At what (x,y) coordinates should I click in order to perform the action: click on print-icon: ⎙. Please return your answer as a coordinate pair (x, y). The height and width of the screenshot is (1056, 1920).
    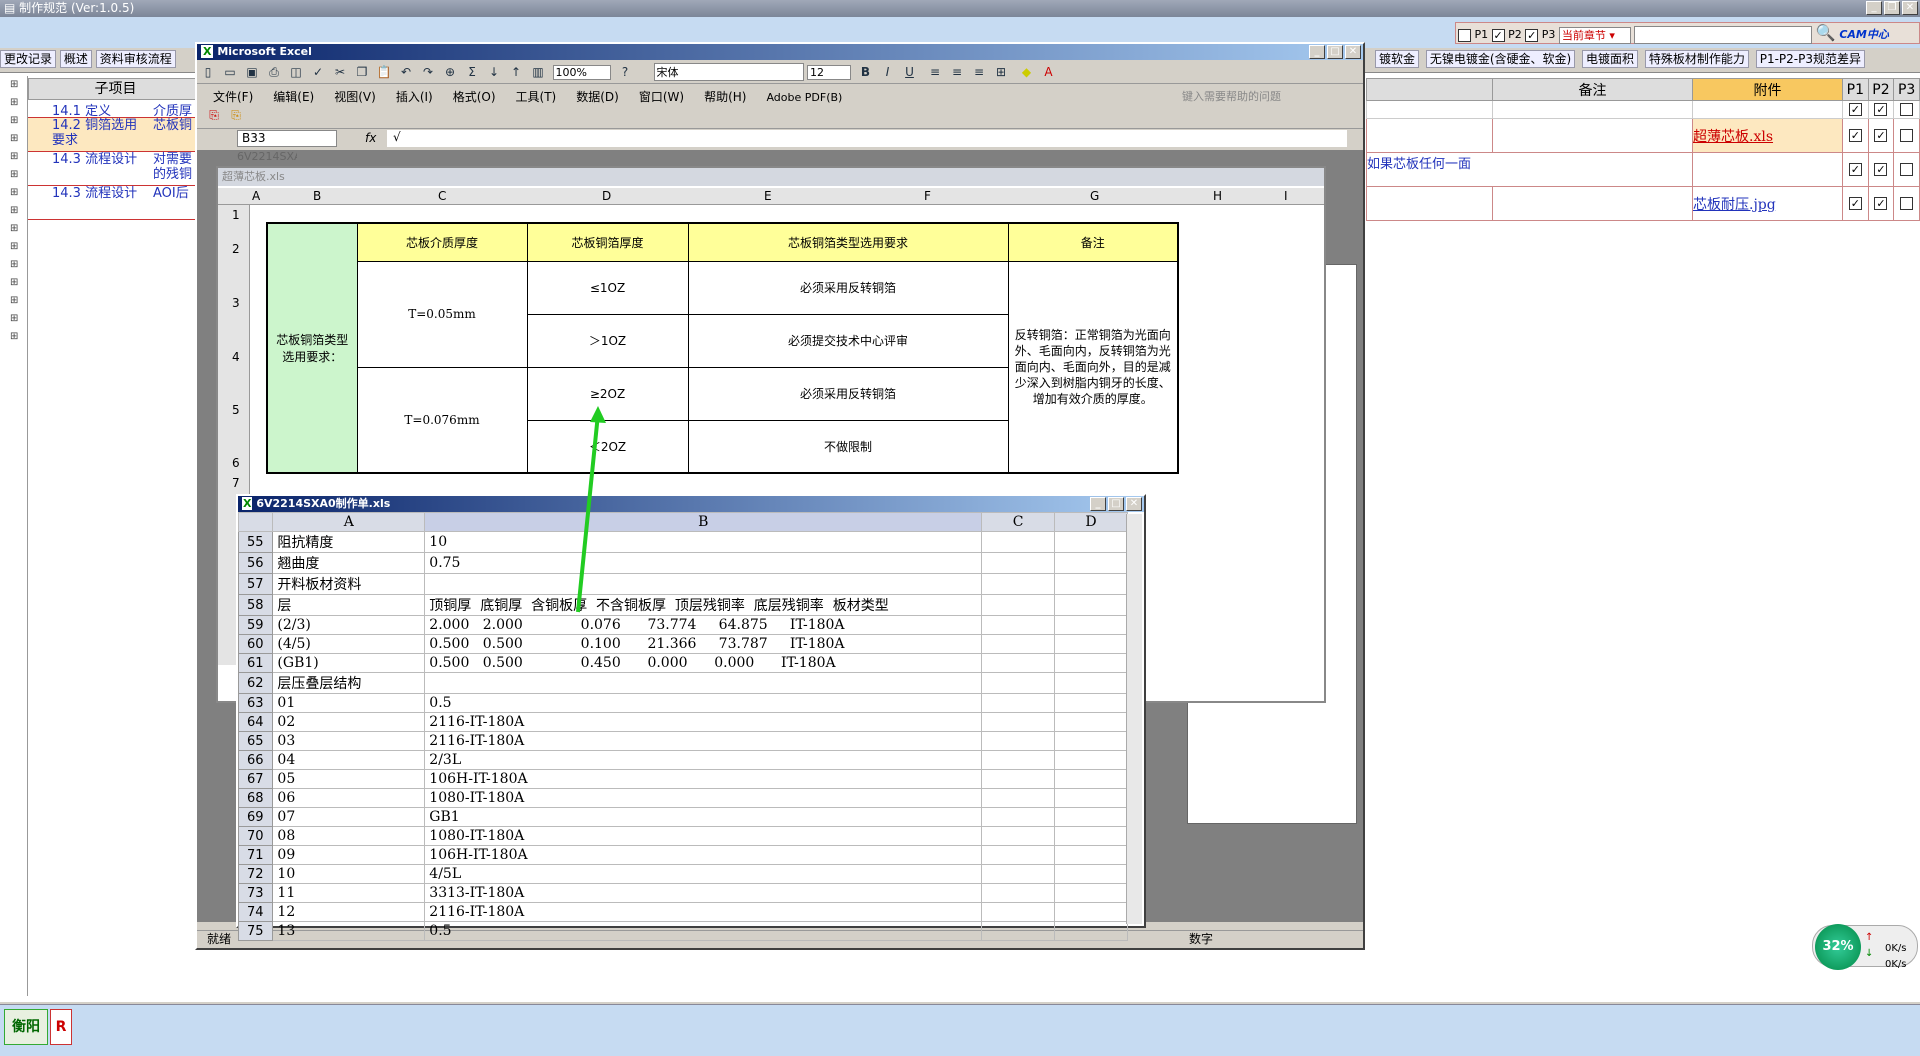
    Looking at the image, I should click on (274, 72).